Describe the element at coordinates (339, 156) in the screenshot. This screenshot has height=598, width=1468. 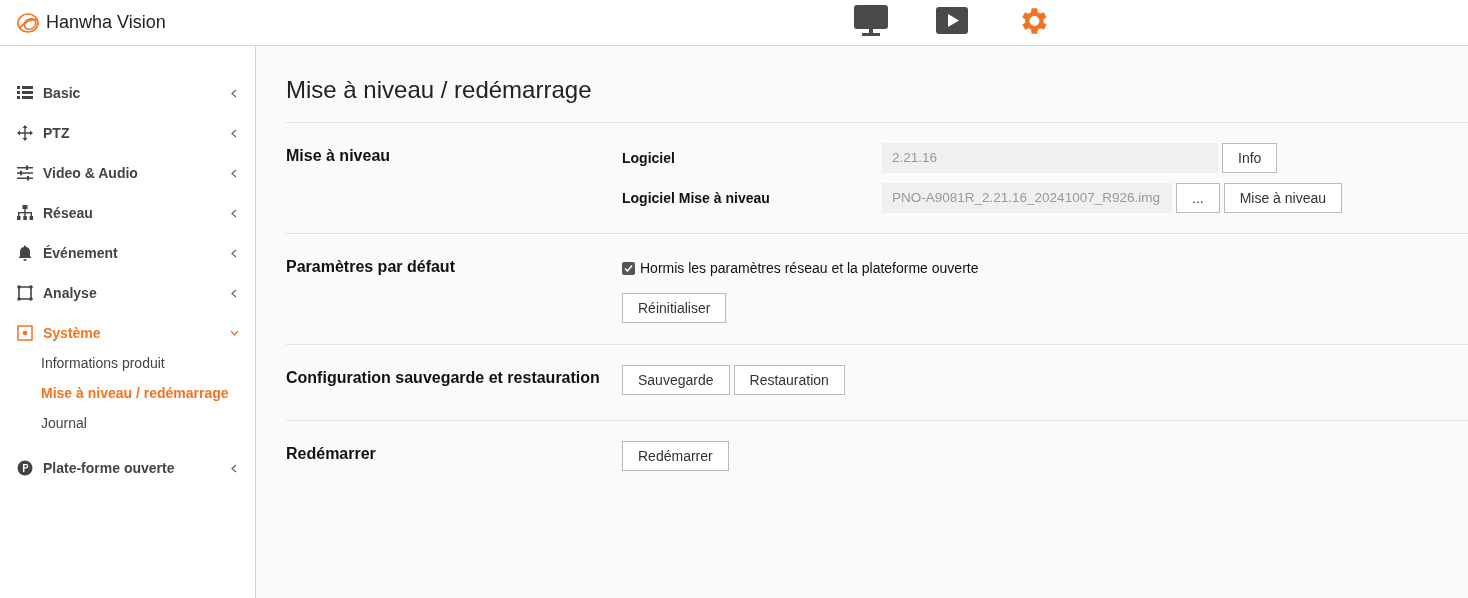
I see `section-title: Mise à niveau` at that location.